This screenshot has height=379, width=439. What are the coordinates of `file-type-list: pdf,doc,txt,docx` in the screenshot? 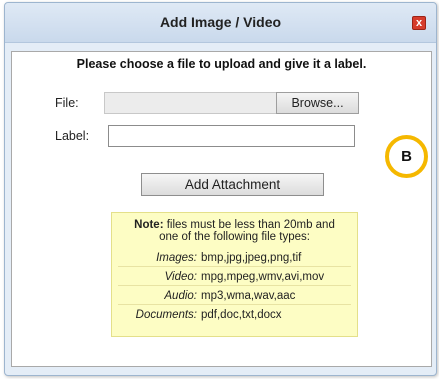 It's located at (241, 315).